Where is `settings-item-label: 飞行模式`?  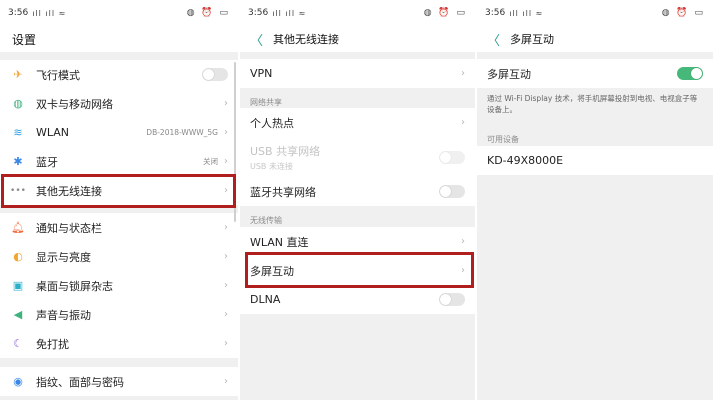 settings-item-label: 飞行模式 is located at coordinates (58, 75).